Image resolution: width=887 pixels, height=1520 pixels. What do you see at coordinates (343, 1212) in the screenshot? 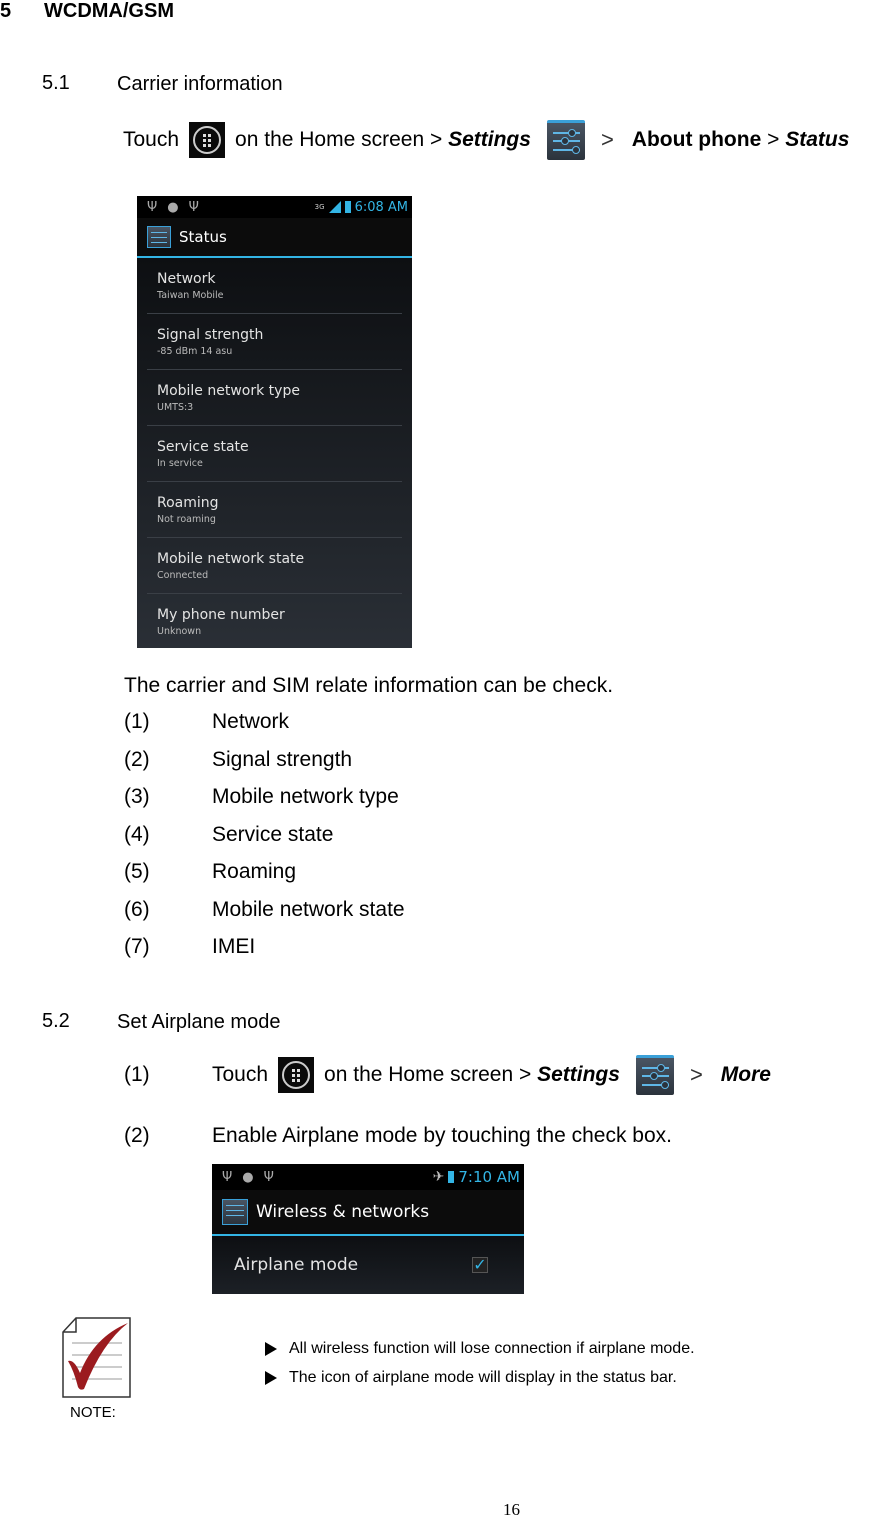
I see `screen-title: Wireless & networks` at bounding box center [343, 1212].